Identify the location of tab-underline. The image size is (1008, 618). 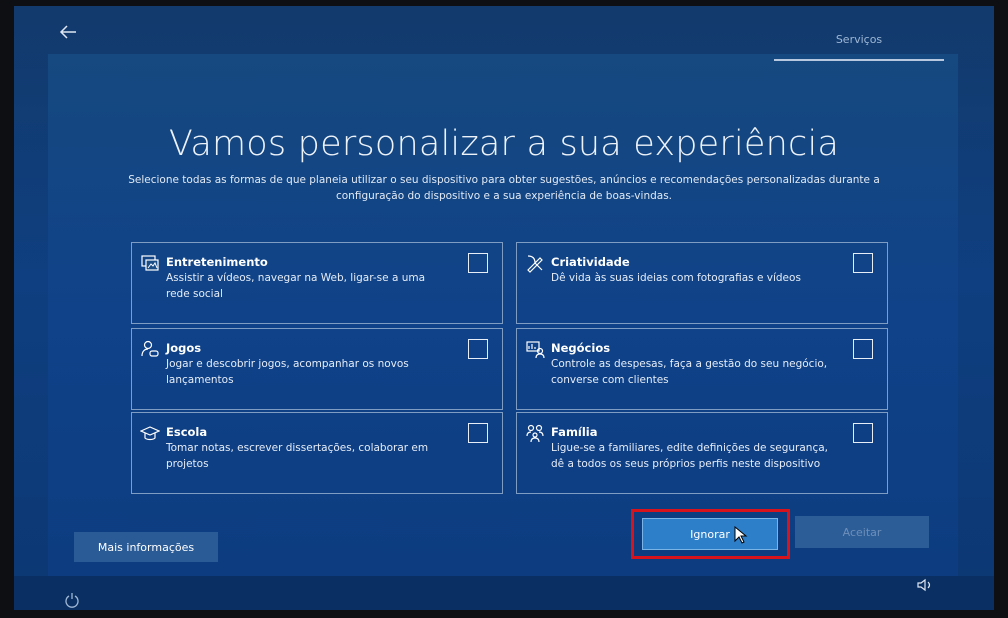
(859, 60).